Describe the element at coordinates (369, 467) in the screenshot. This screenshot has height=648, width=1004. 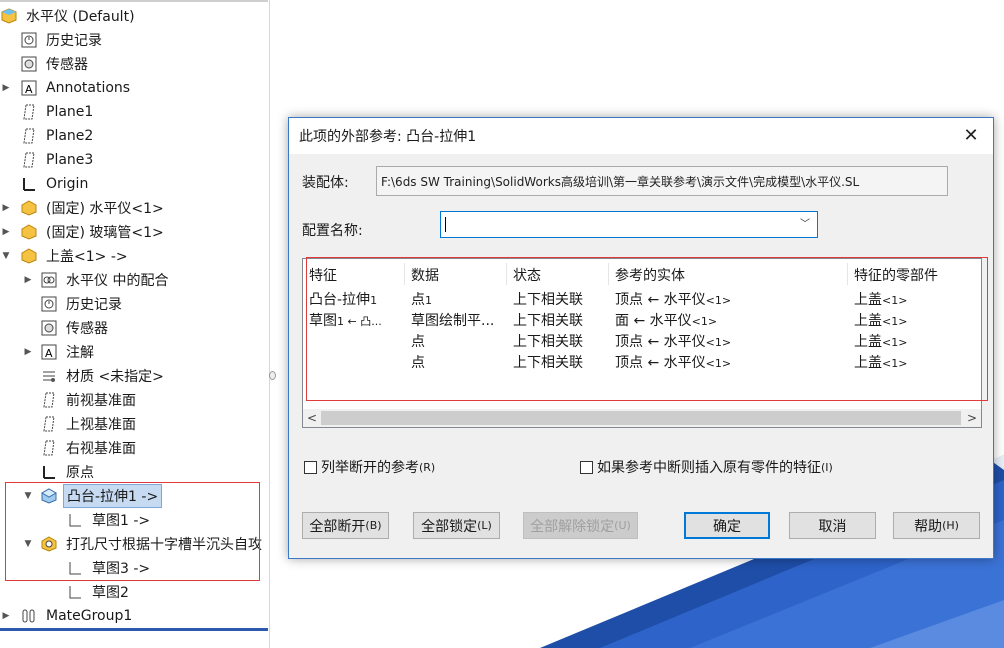
I see `list-broken-references-checkbox: 列举断开的参考 (R)` at that location.